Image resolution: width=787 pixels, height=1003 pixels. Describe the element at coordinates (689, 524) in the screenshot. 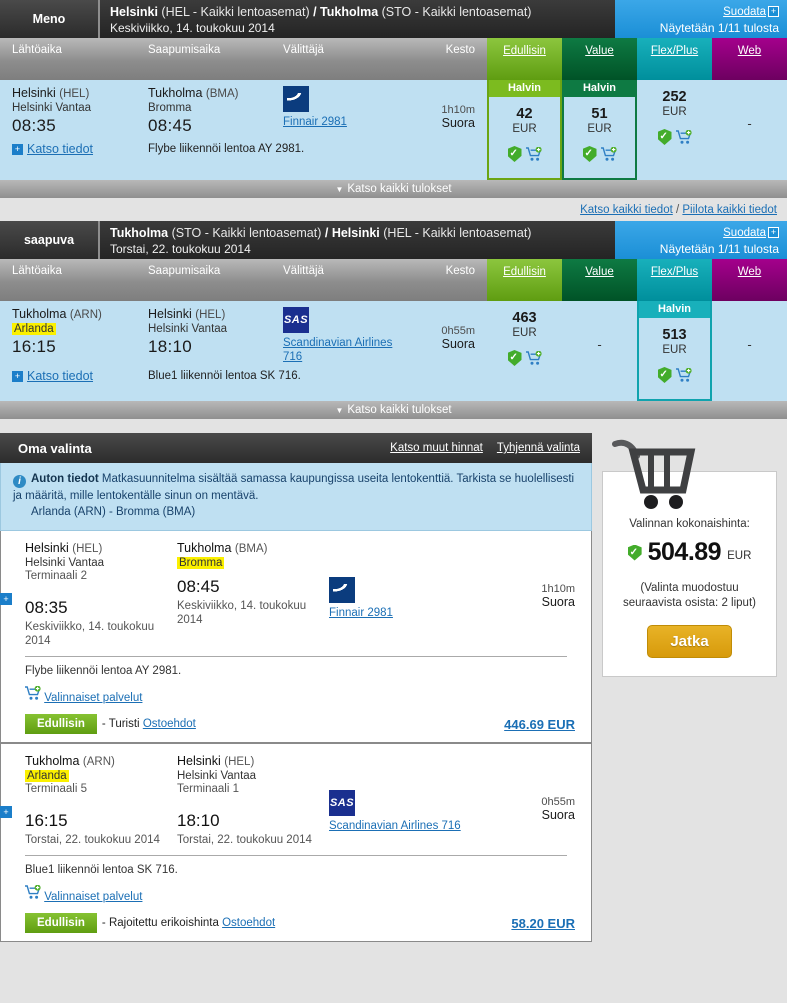

I see `cart-total-label: Valinnan kokonaishinta:` at that location.